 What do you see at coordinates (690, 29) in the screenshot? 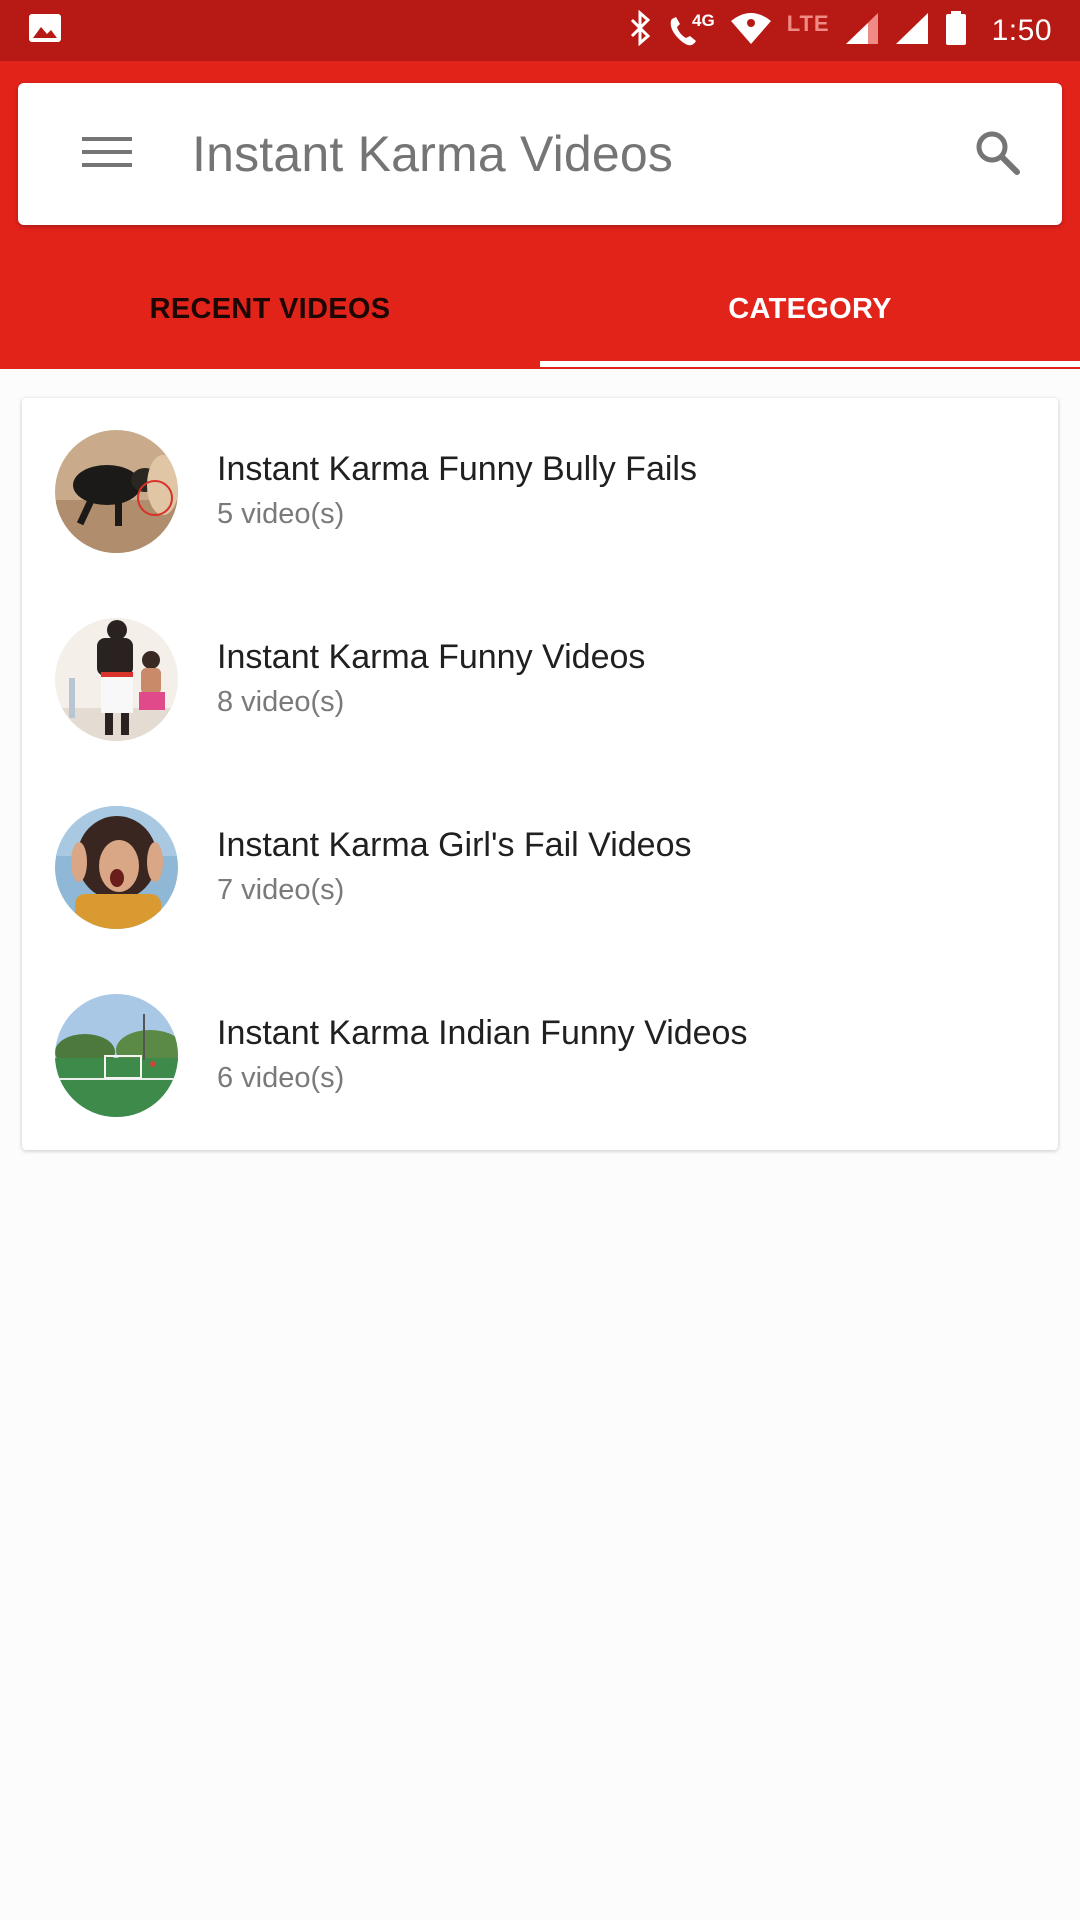
I see `wifi-calling-icon: 4G` at bounding box center [690, 29].